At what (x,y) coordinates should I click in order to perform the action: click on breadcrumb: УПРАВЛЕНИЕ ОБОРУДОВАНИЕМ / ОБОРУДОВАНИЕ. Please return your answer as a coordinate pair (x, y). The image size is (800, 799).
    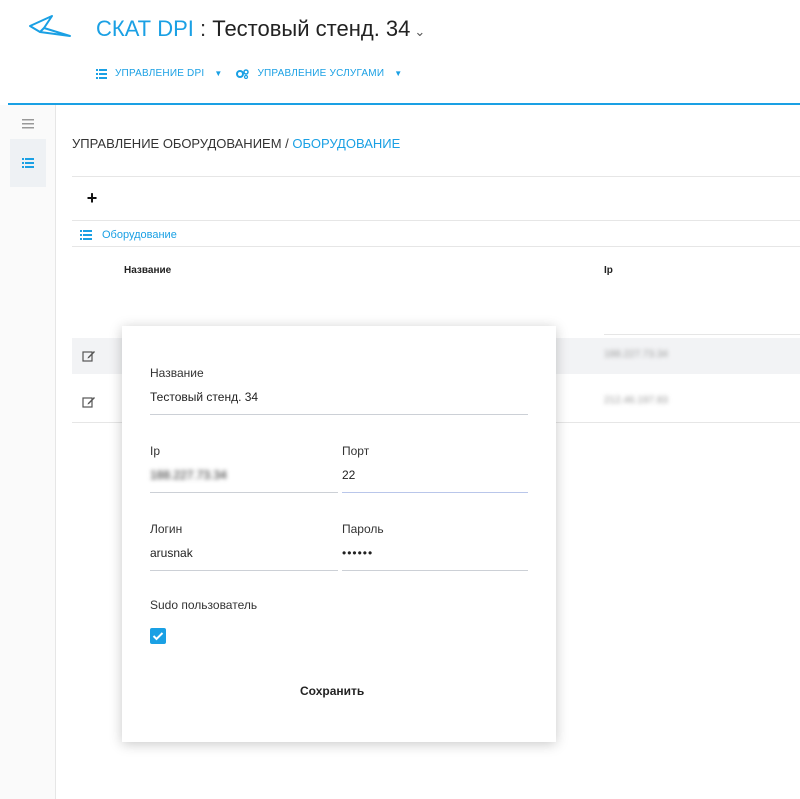
    Looking at the image, I should click on (236, 143).